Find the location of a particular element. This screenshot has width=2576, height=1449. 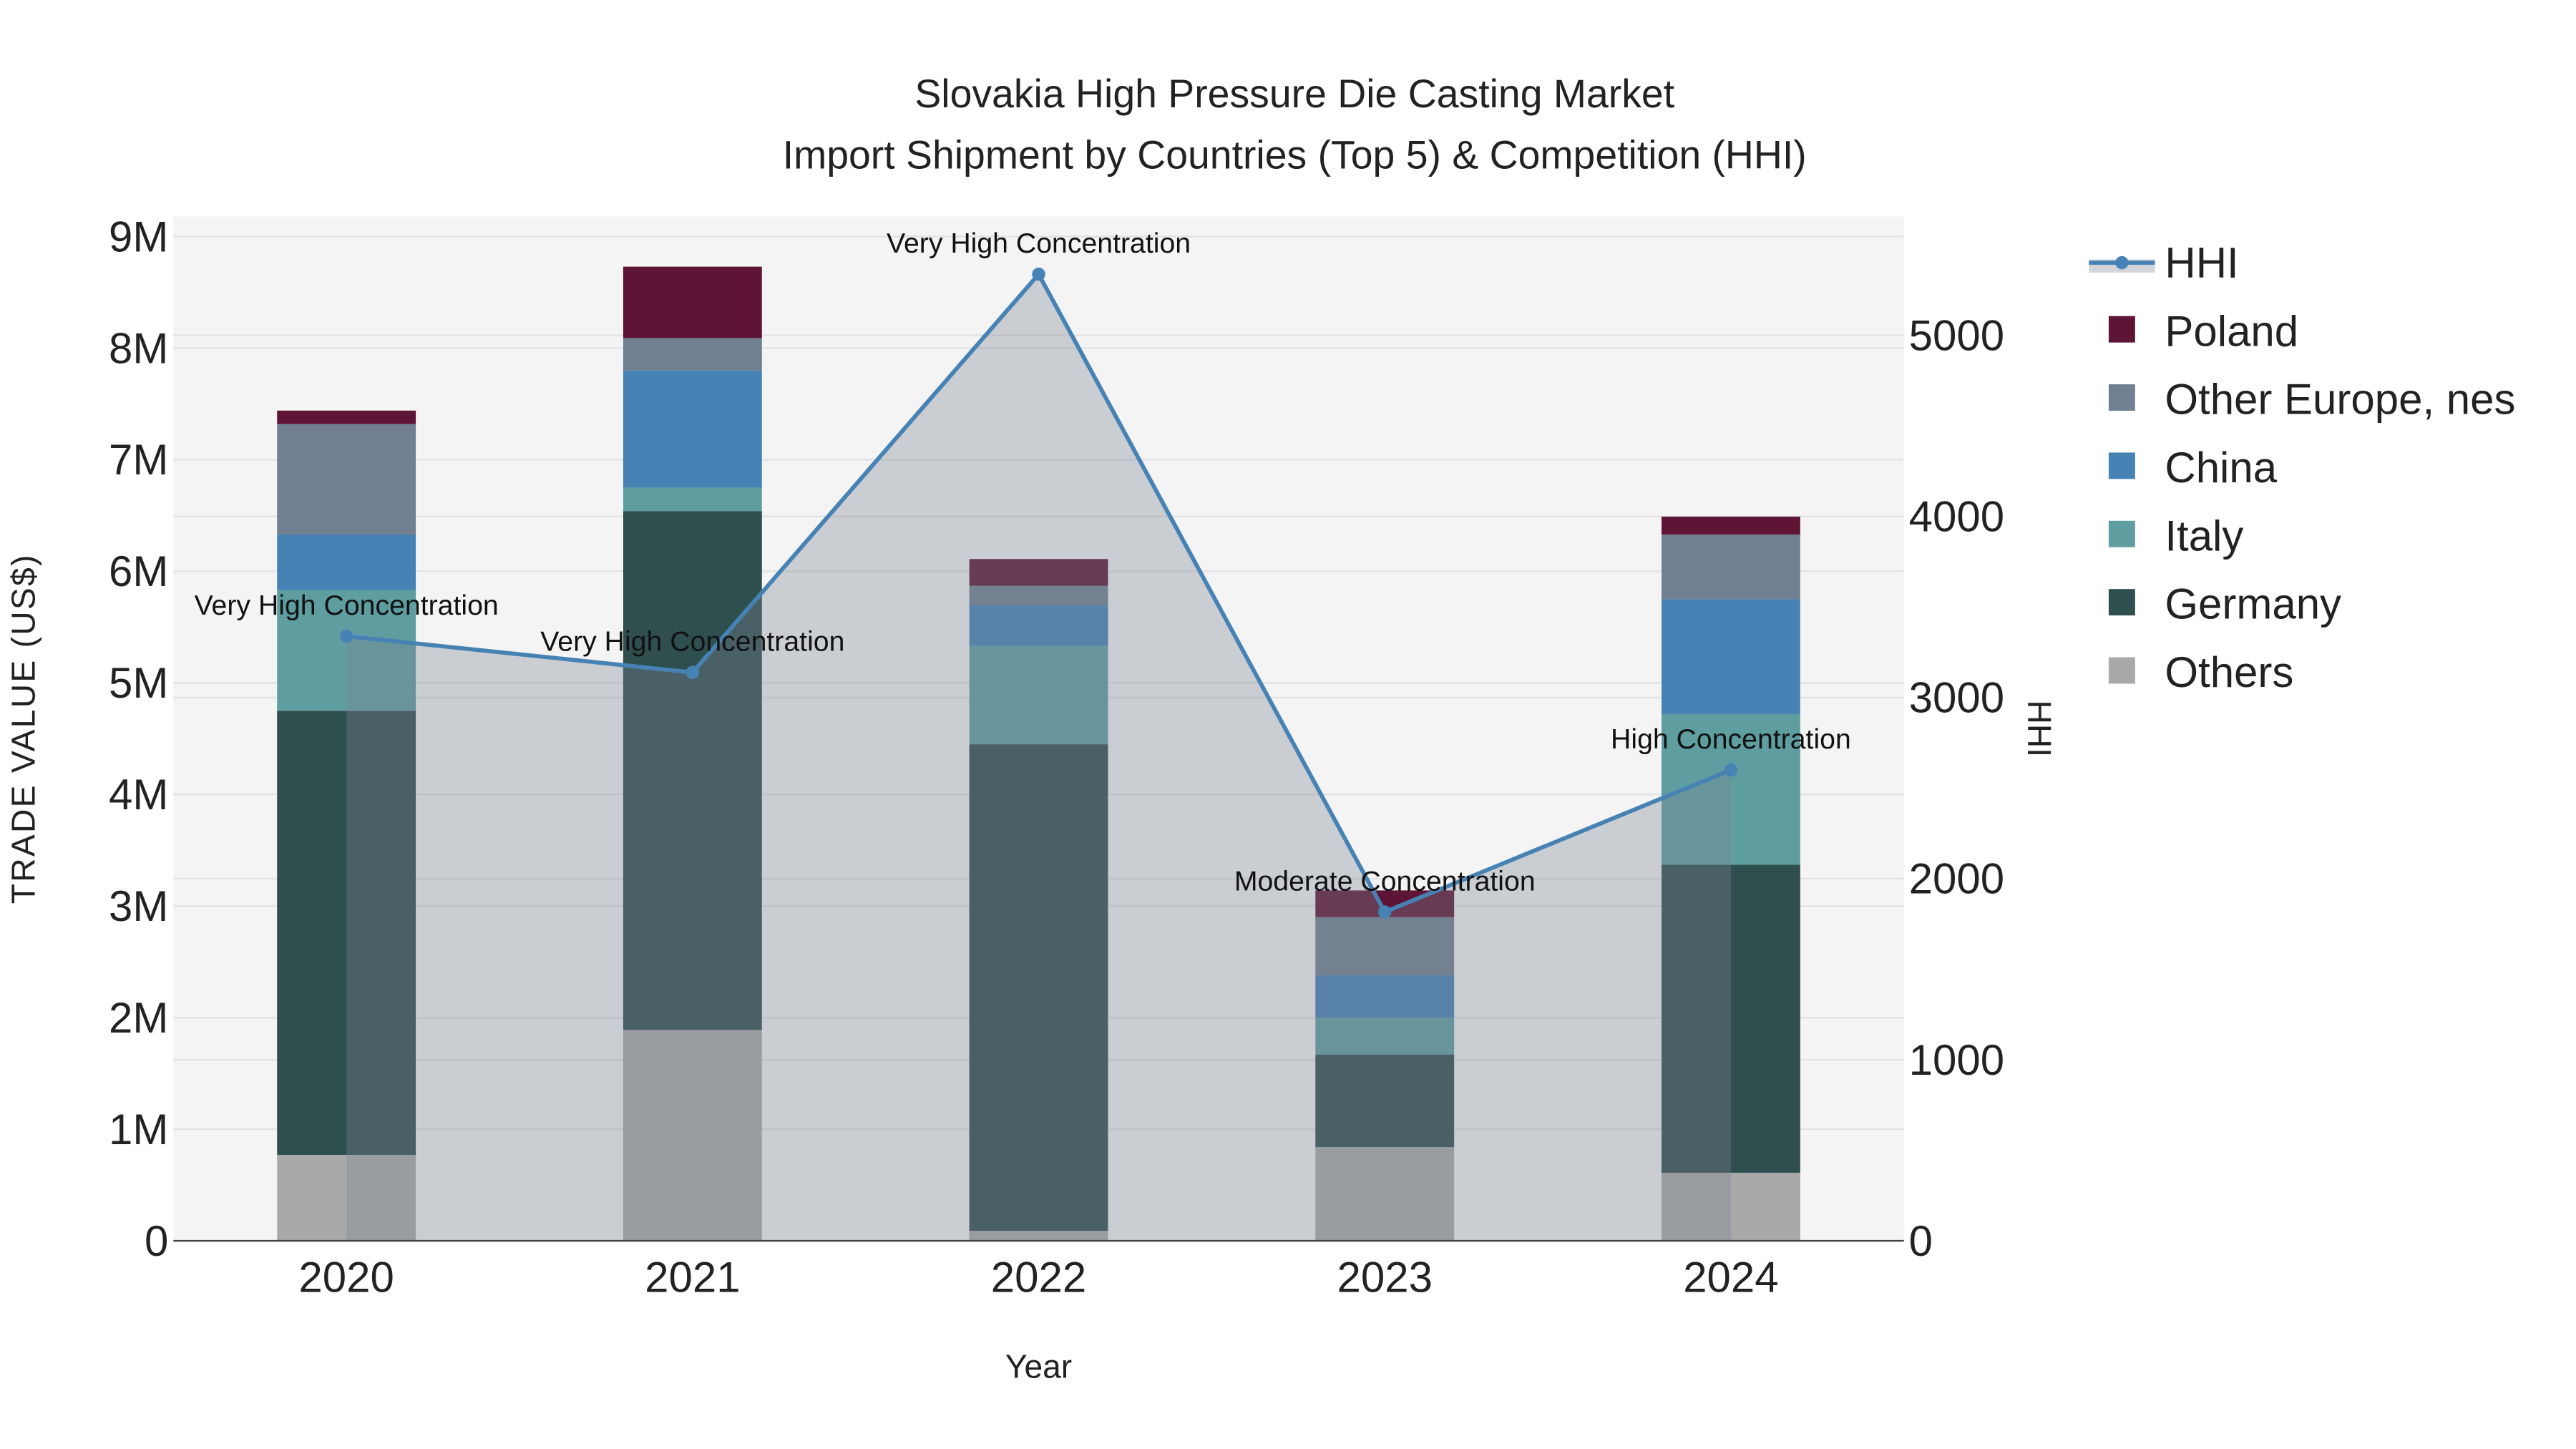

y2-tick-label: 2000 is located at coordinates (1956, 879).